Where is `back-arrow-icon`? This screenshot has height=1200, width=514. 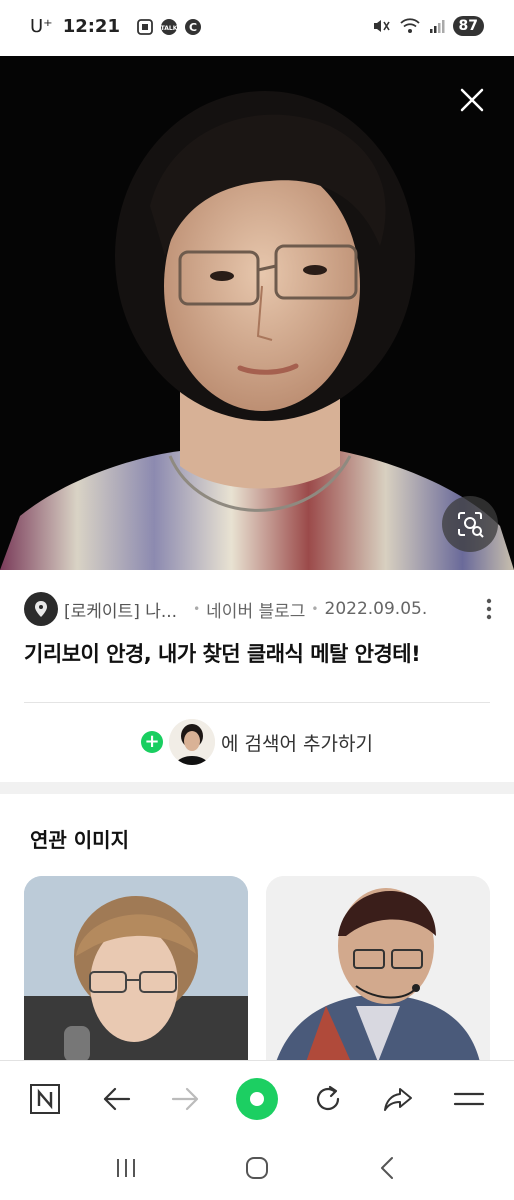 back-arrow-icon is located at coordinates (116, 1098).